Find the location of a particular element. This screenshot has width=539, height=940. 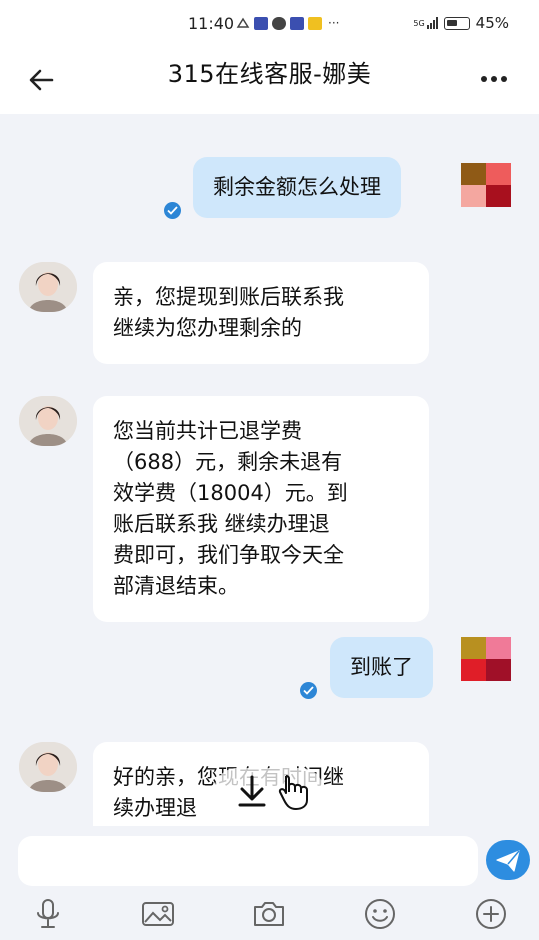

message-line: 账后联系我 继续办理退 is located at coordinates (221, 524).